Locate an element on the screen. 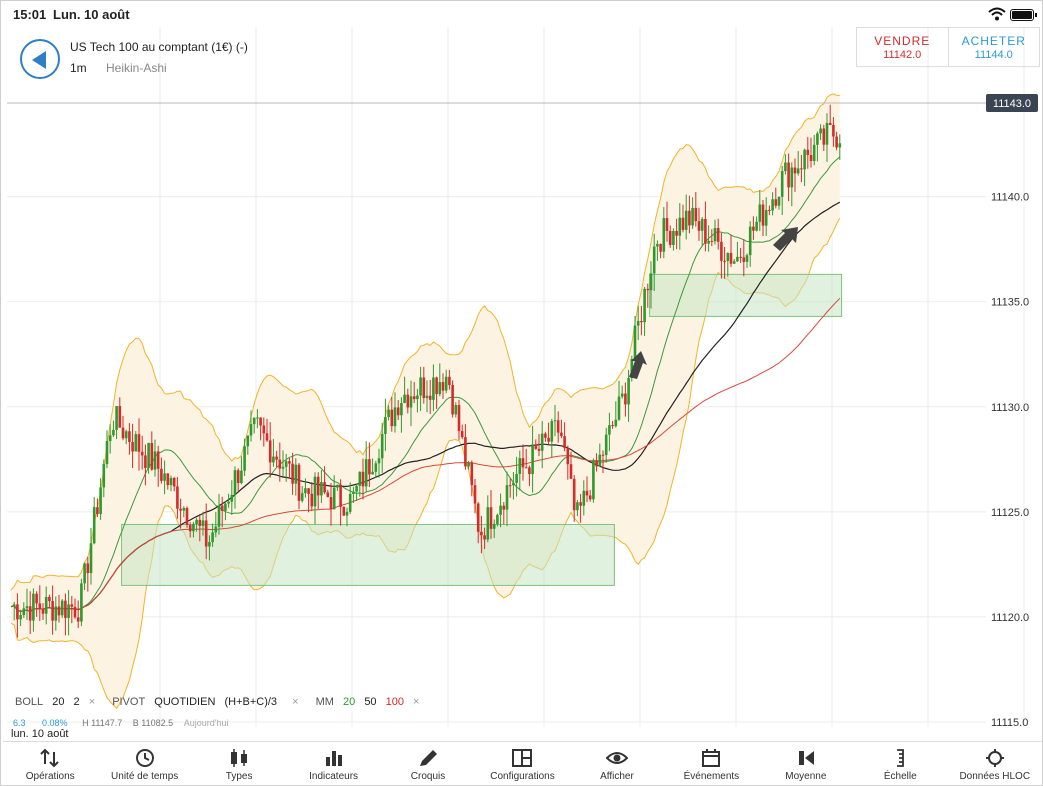 This screenshot has height=786, width=1043. legend-boll: BOLL is located at coordinates (29, 702).